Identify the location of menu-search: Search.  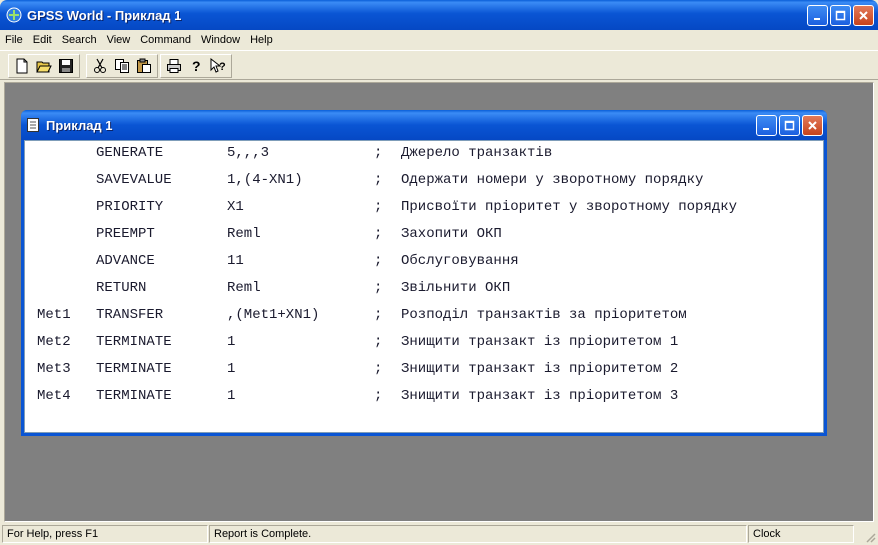
(79, 40).